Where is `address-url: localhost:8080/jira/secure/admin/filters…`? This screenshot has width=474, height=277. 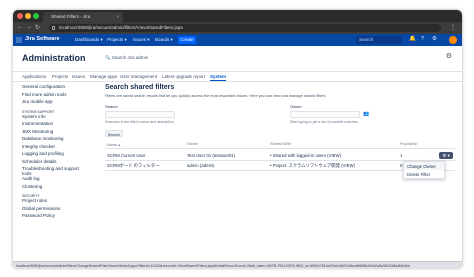 address-url: localhost:8080/jira/secure/admin/filters… is located at coordinates (121, 27).